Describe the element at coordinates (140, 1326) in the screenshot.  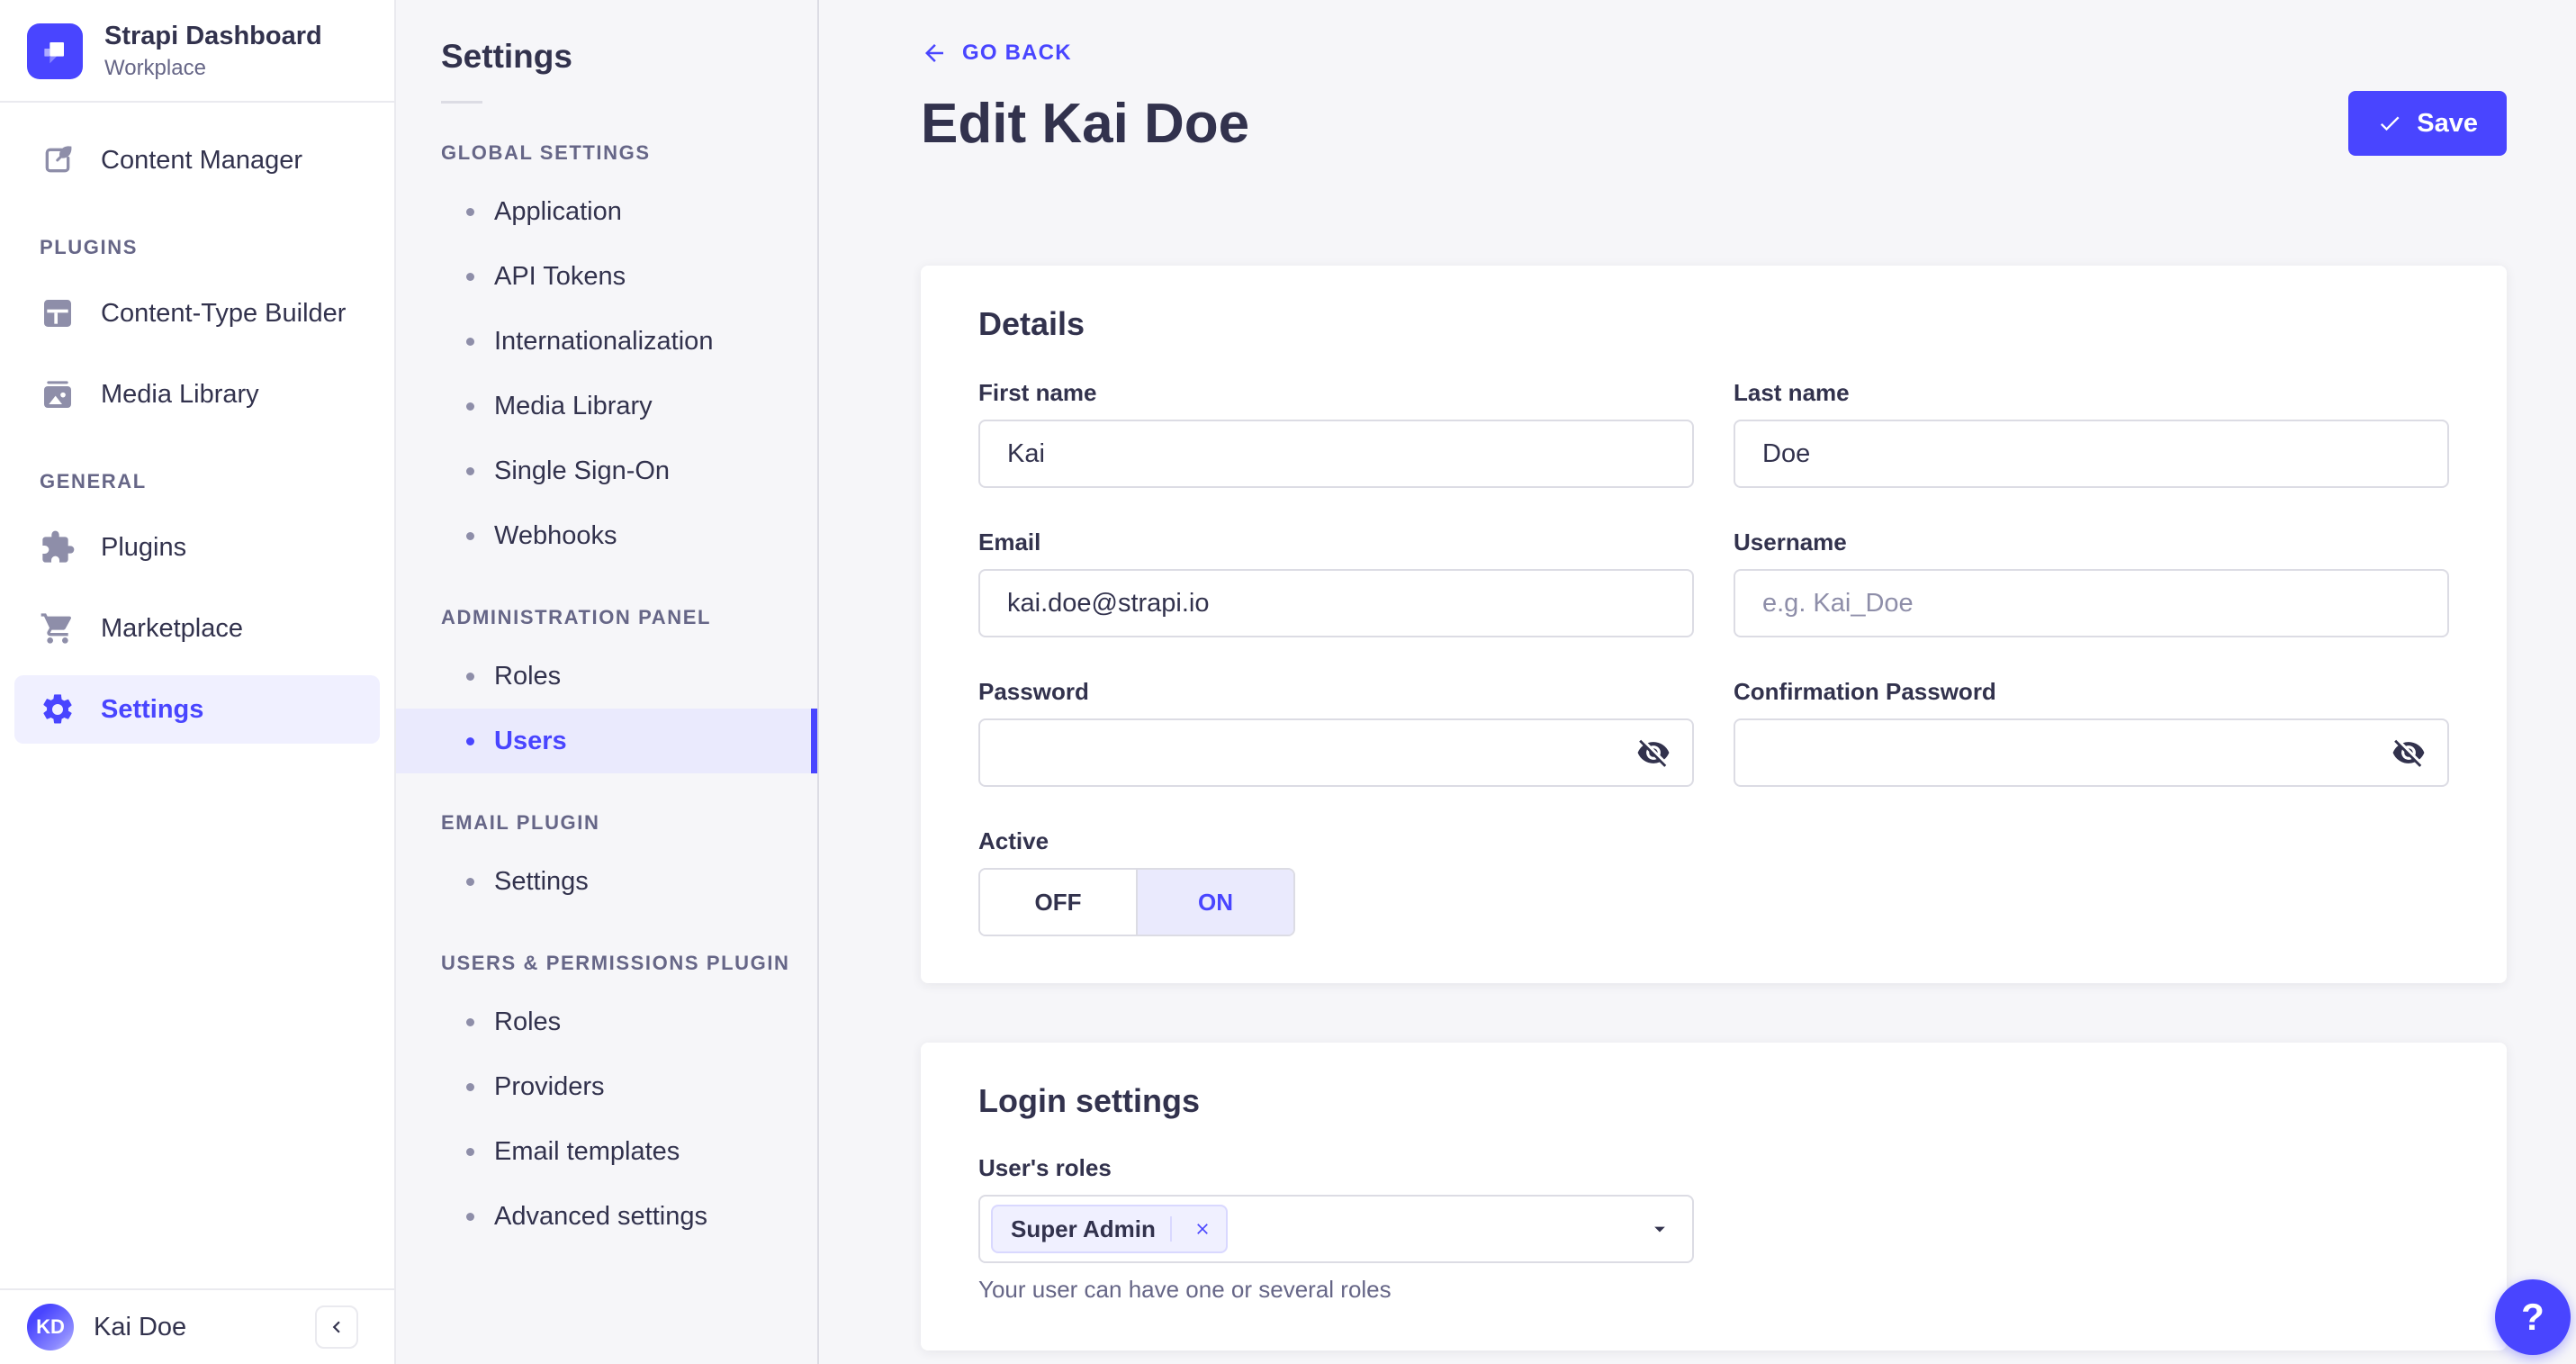
I see `user-name: Kai Doe` at that location.